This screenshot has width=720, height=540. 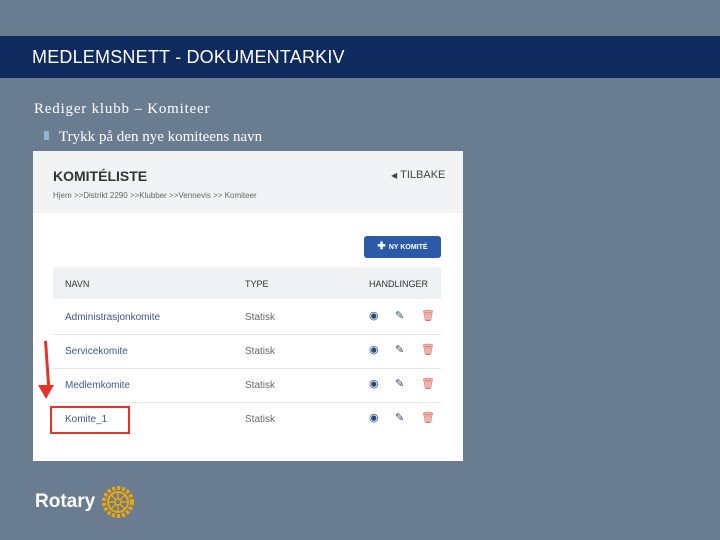 What do you see at coordinates (46, 392) in the screenshot?
I see `red-arrow-head-icon` at bounding box center [46, 392].